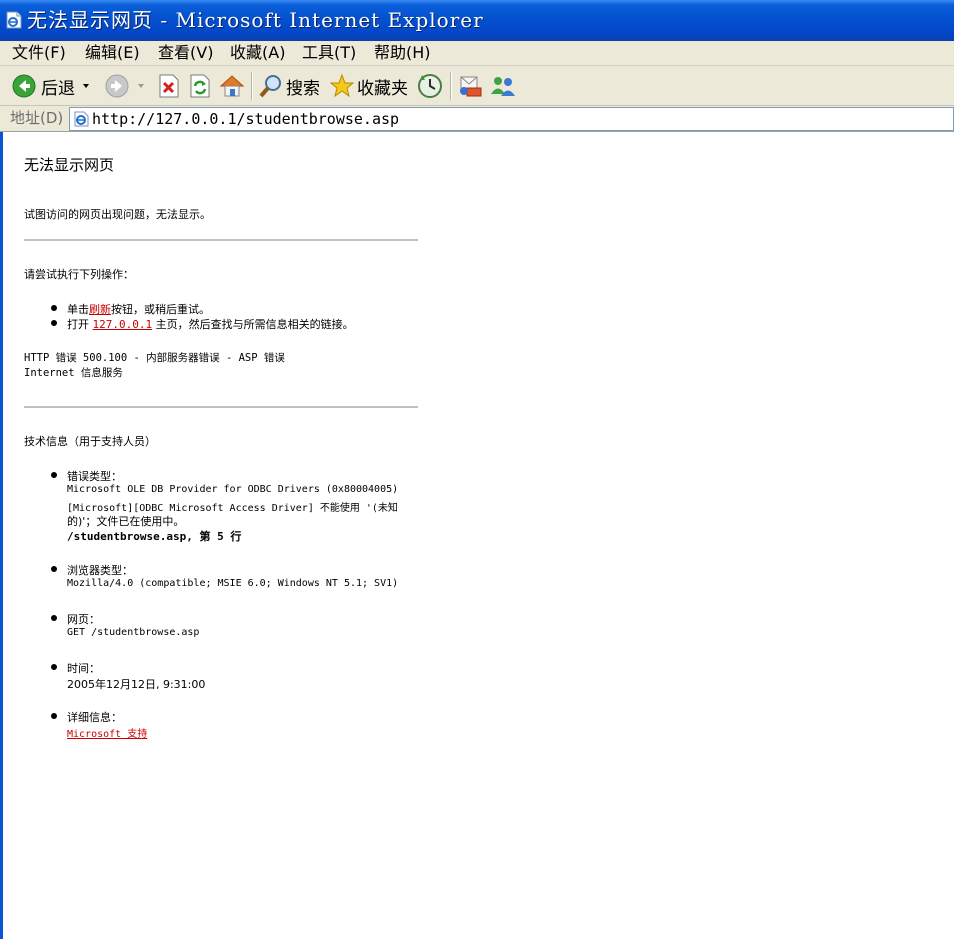 The image size is (954, 939). I want to click on favorites-label: 收藏夹, so click(382, 88).